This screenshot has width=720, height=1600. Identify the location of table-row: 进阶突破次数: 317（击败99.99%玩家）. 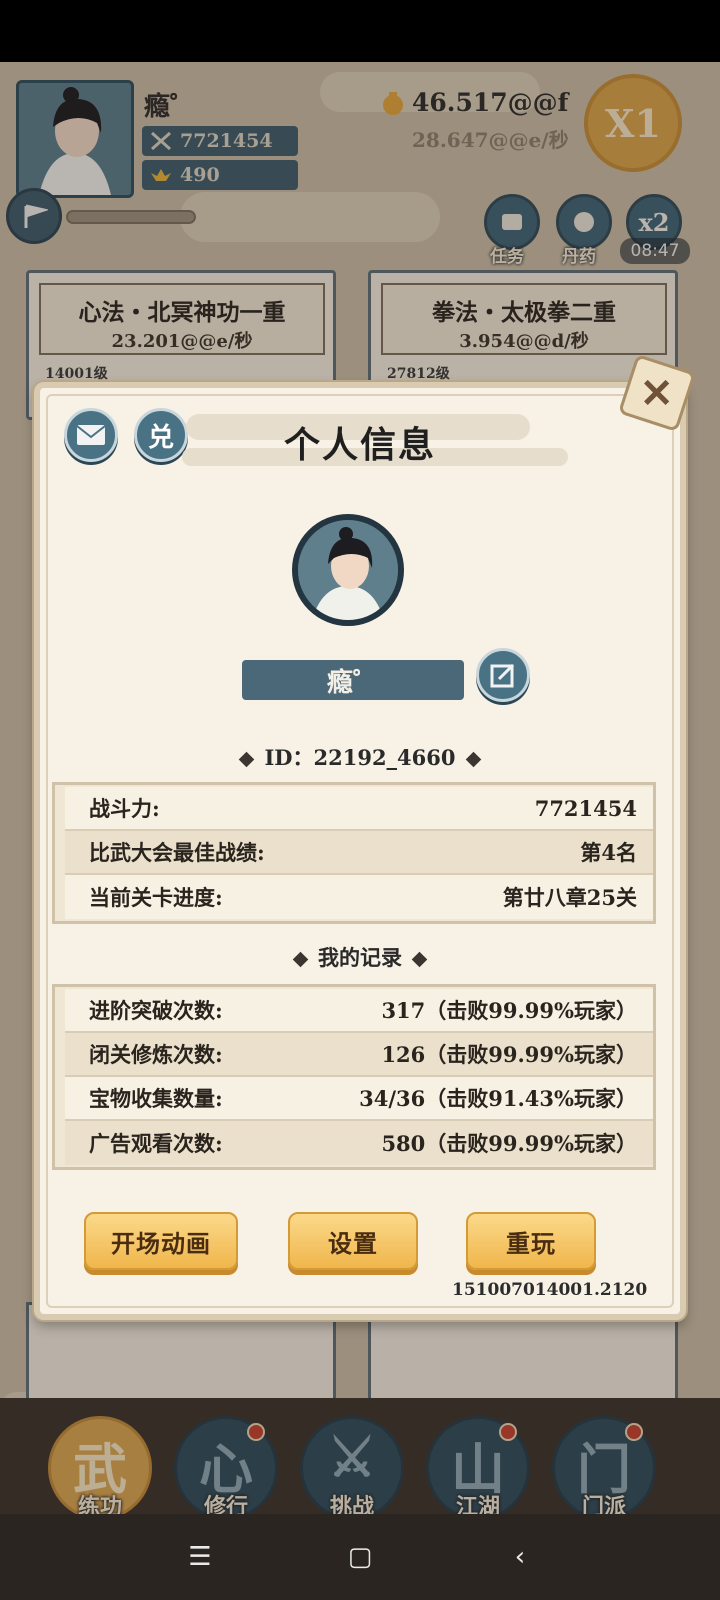
(359, 1011).